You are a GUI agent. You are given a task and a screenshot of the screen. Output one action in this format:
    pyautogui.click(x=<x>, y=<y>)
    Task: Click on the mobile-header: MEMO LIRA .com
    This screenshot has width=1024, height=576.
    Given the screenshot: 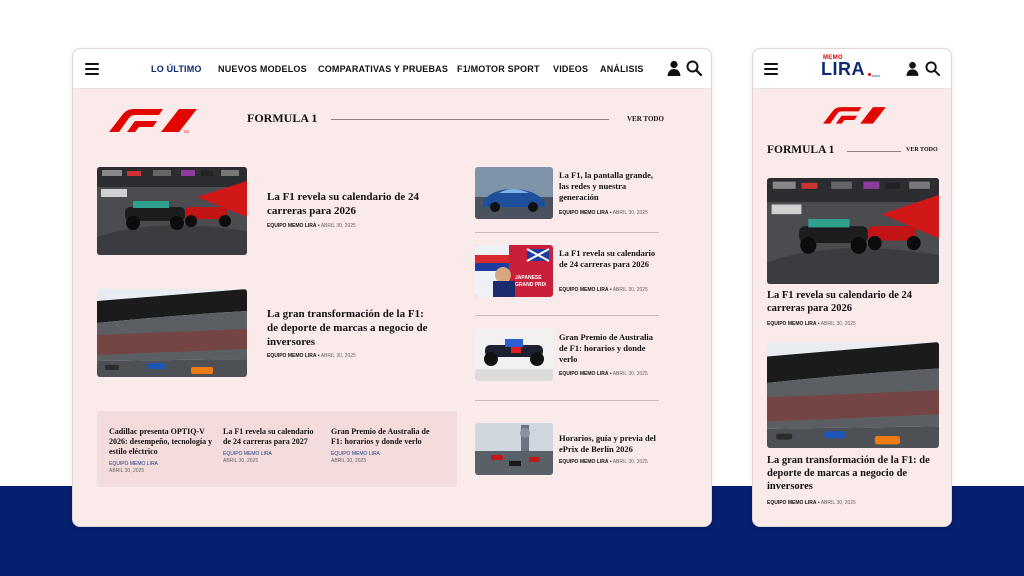 What is the action you would take?
    pyautogui.click(x=852, y=69)
    